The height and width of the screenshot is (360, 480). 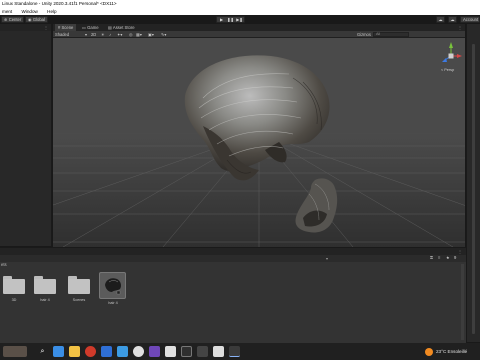 I want to click on game-tab-label: Game, so click(x=93, y=27).